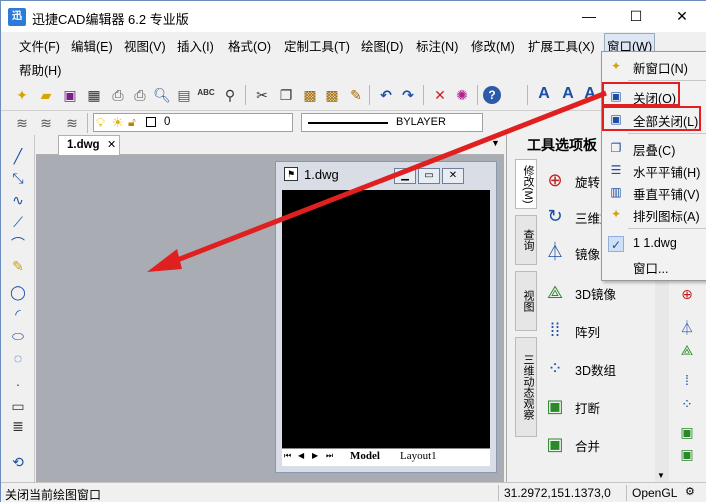 The height and width of the screenshot is (502, 706). I want to click on find-icon: ⚲, so click(230, 95).